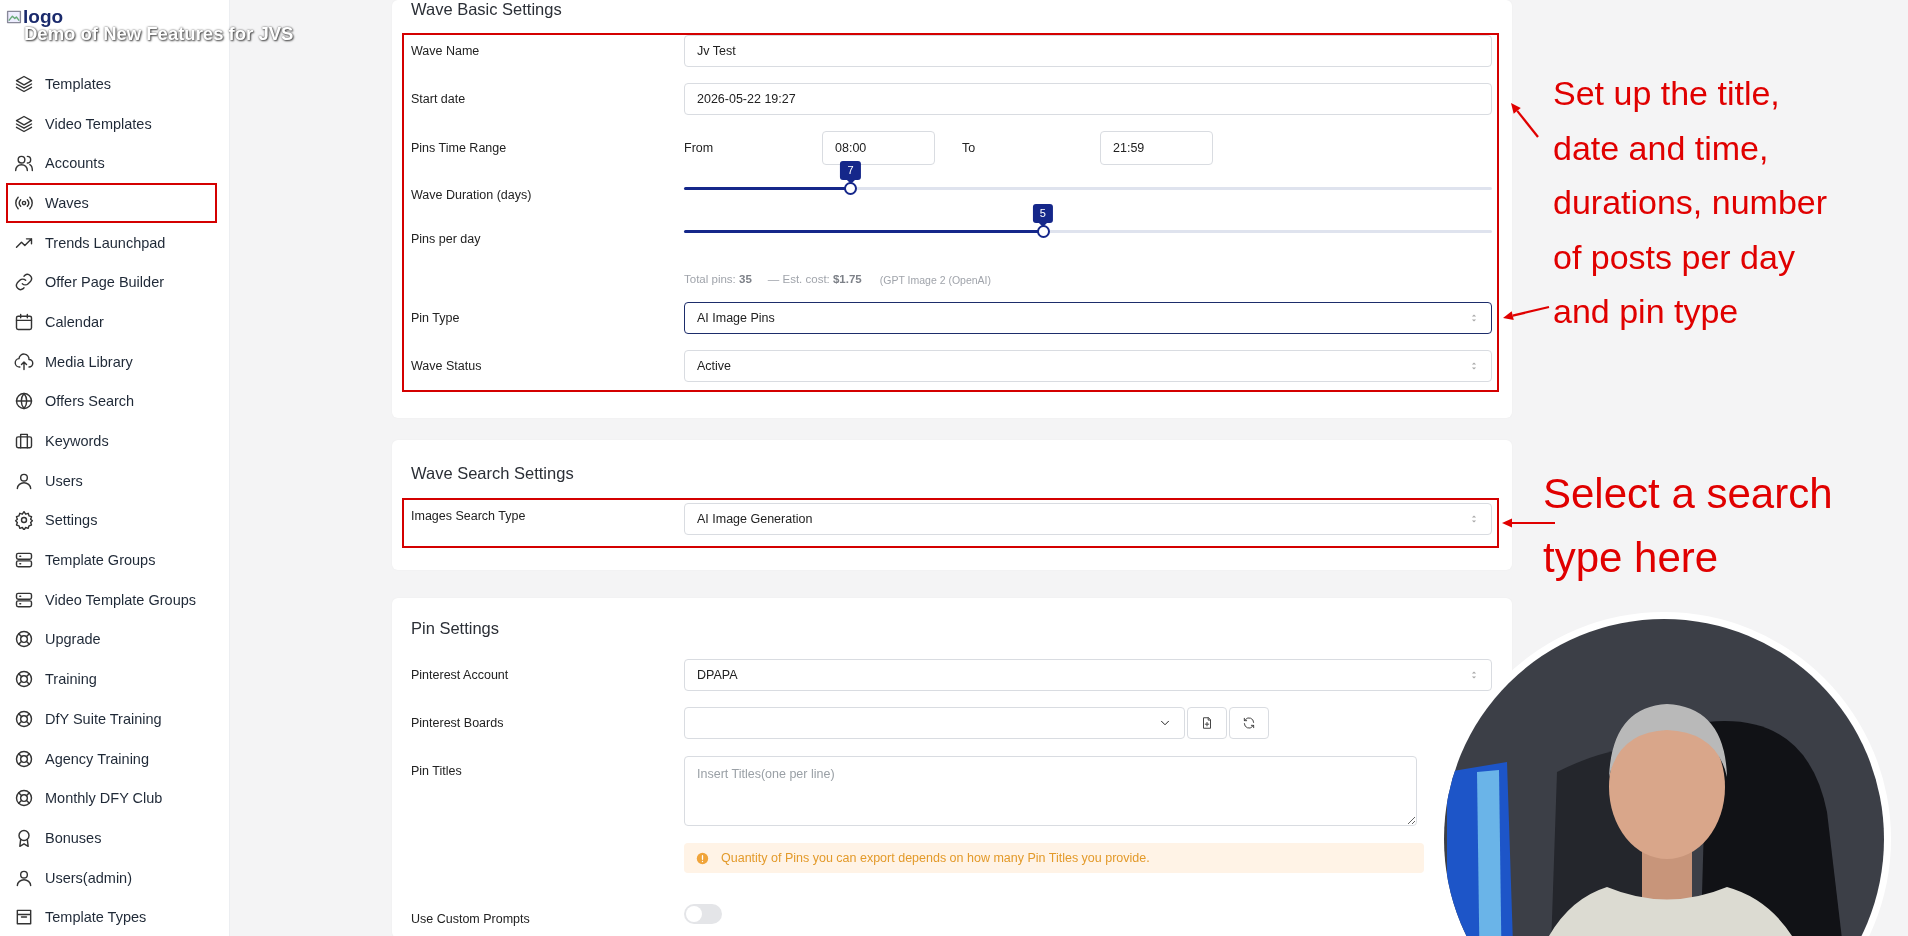 Image resolution: width=1908 pixels, height=936 pixels. What do you see at coordinates (1088, 318) in the screenshot?
I see `select-field: AI Image Pins` at bounding box center [1088, 318].